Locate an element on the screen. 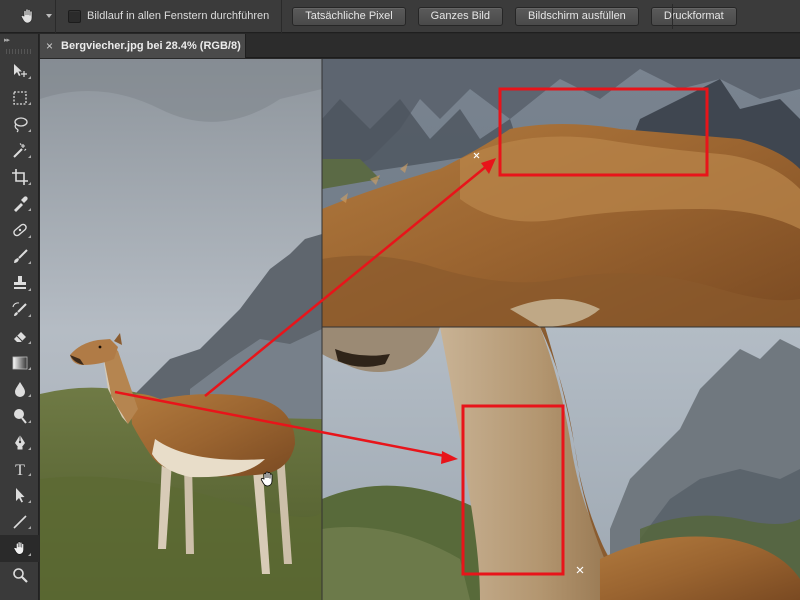 The width and height of the screenshot is (800, 600). tool-marquee is located at coordinates (19, 98).